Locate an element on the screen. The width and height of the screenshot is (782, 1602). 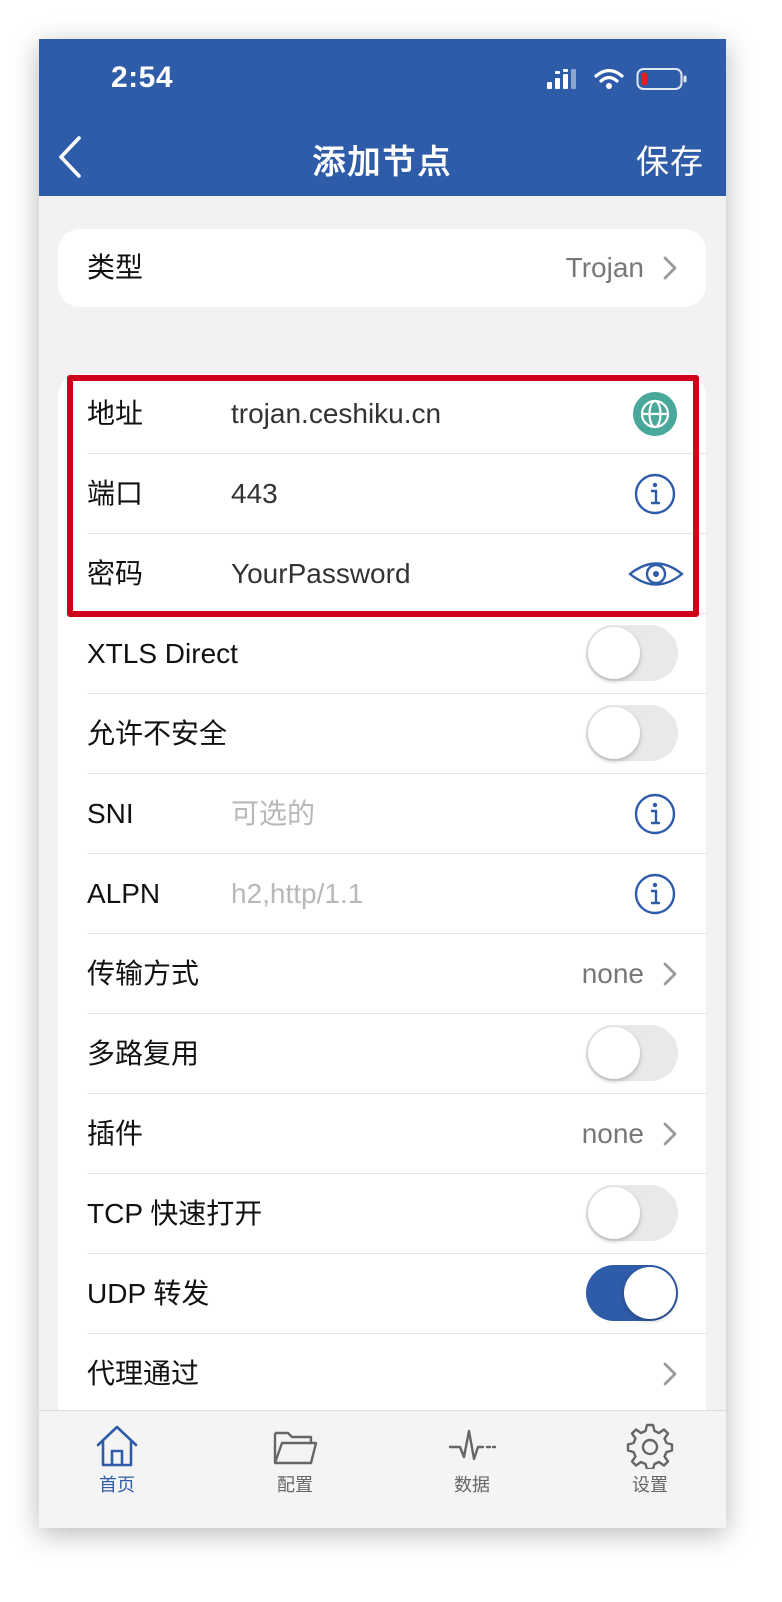
udp-relay-toggle is located at coordinates (632, 1293).